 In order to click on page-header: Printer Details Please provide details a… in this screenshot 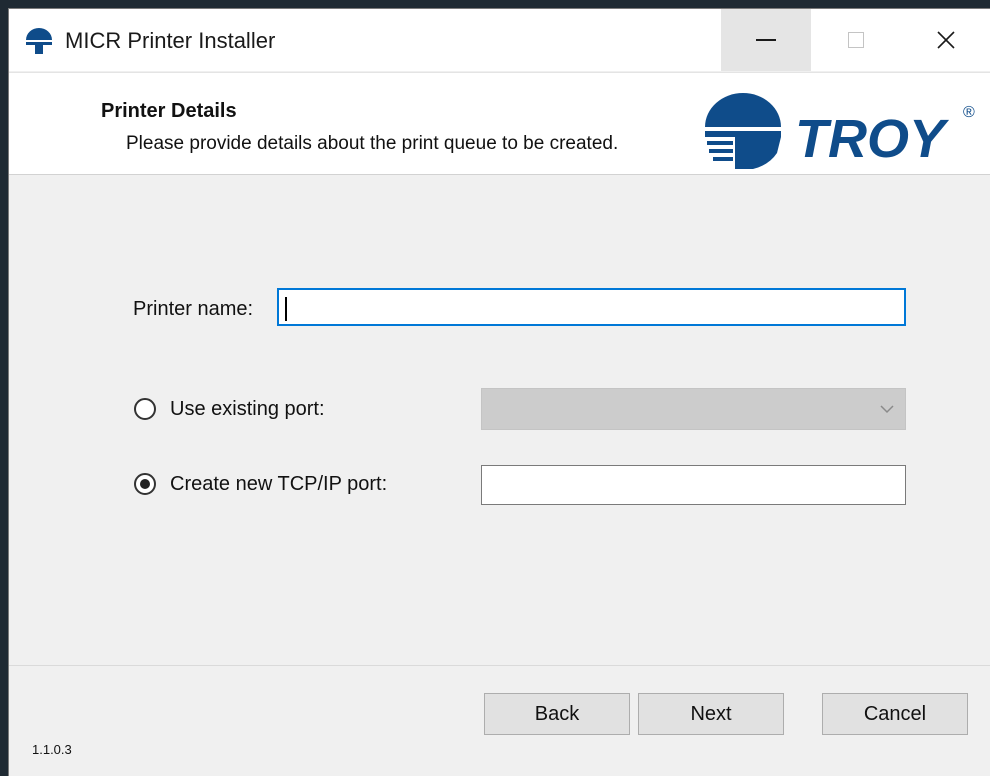, I will do `click(499, 123)`.